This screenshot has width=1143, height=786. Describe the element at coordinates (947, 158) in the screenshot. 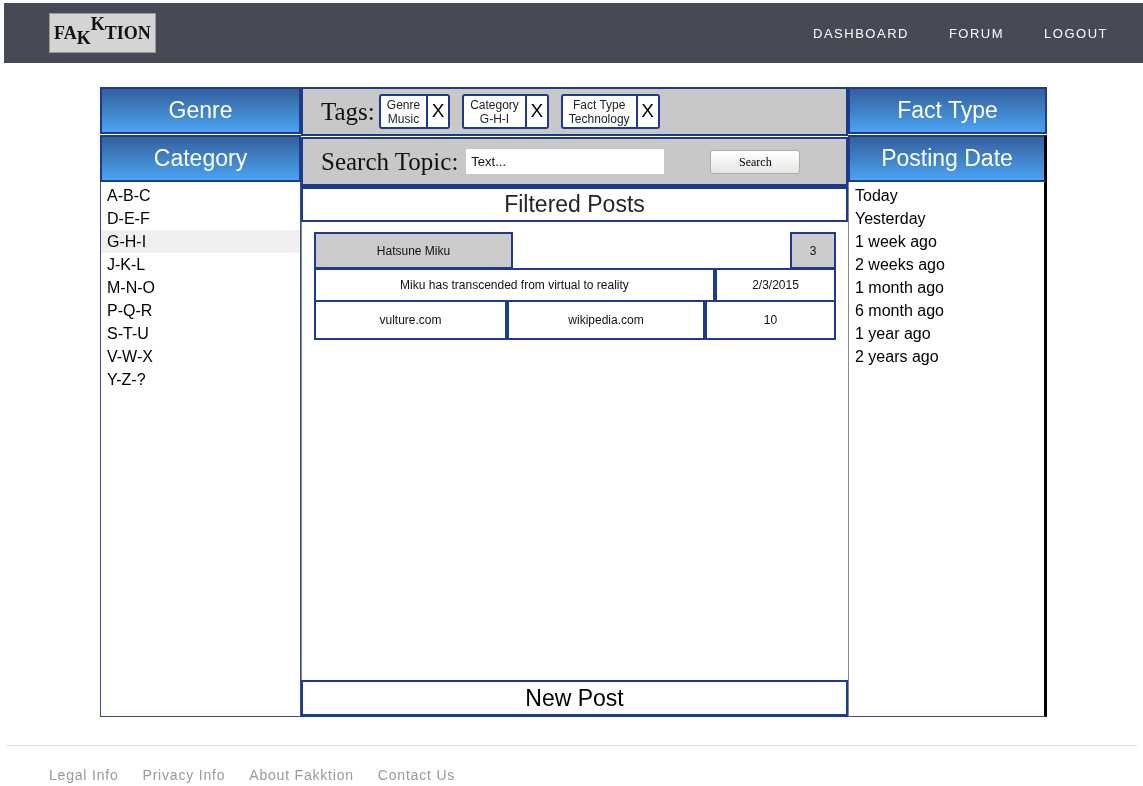

I see `posting-date-header: Posting Date` at that location.